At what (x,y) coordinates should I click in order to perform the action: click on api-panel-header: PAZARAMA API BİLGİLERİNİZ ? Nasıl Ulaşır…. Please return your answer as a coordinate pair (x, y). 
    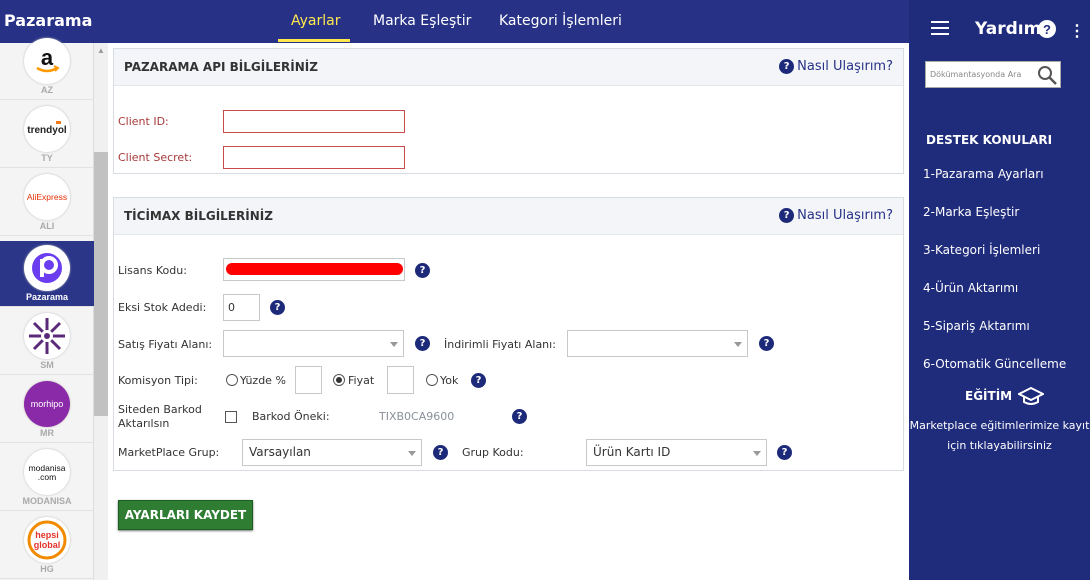
    Looking at the image, I should click on (508, 67).